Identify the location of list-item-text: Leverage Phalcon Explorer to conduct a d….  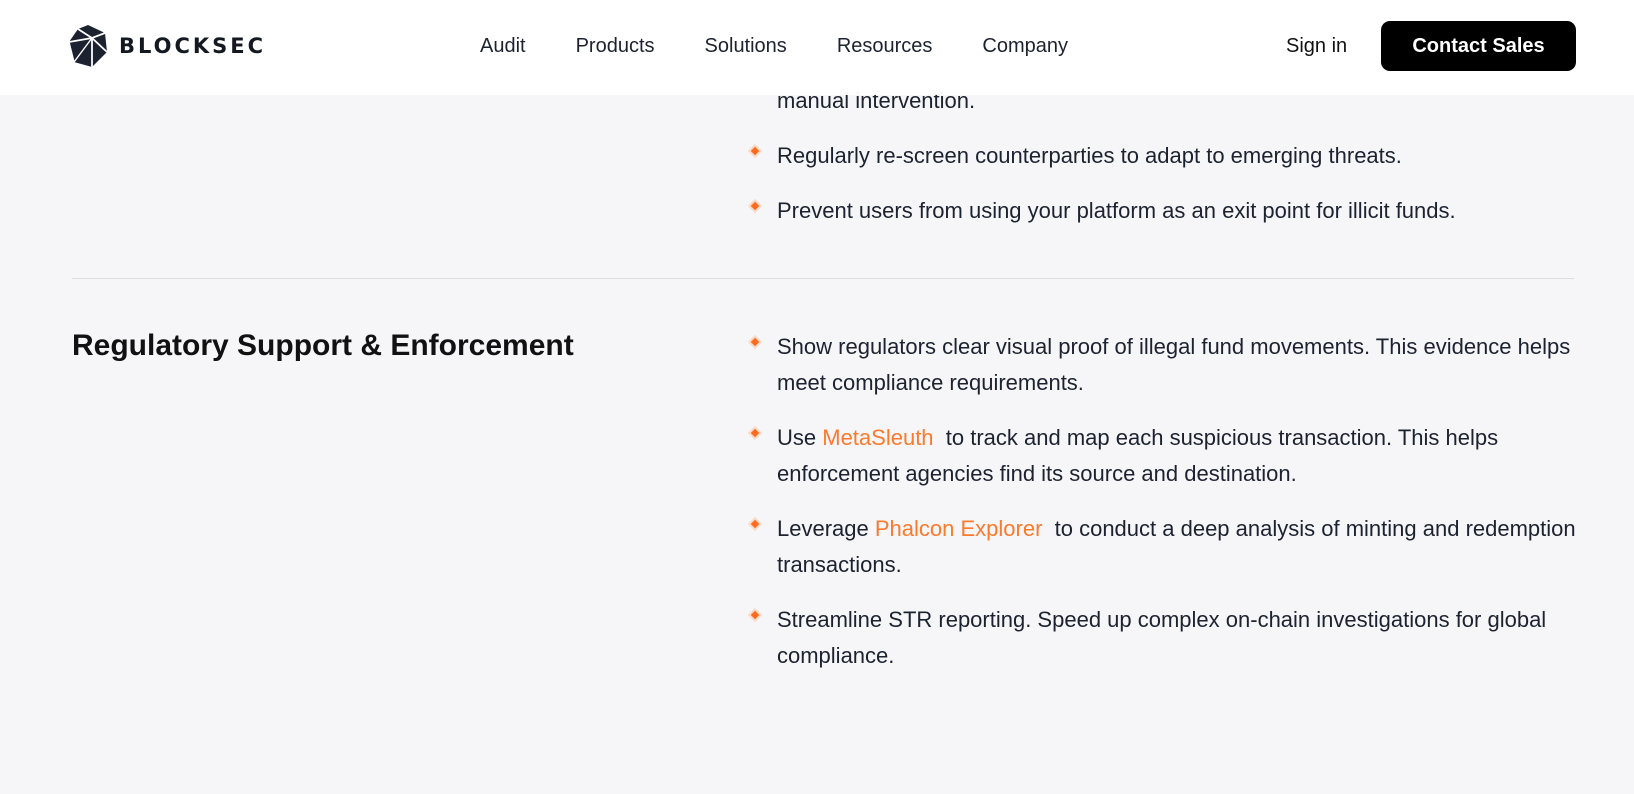
(1177, 547).